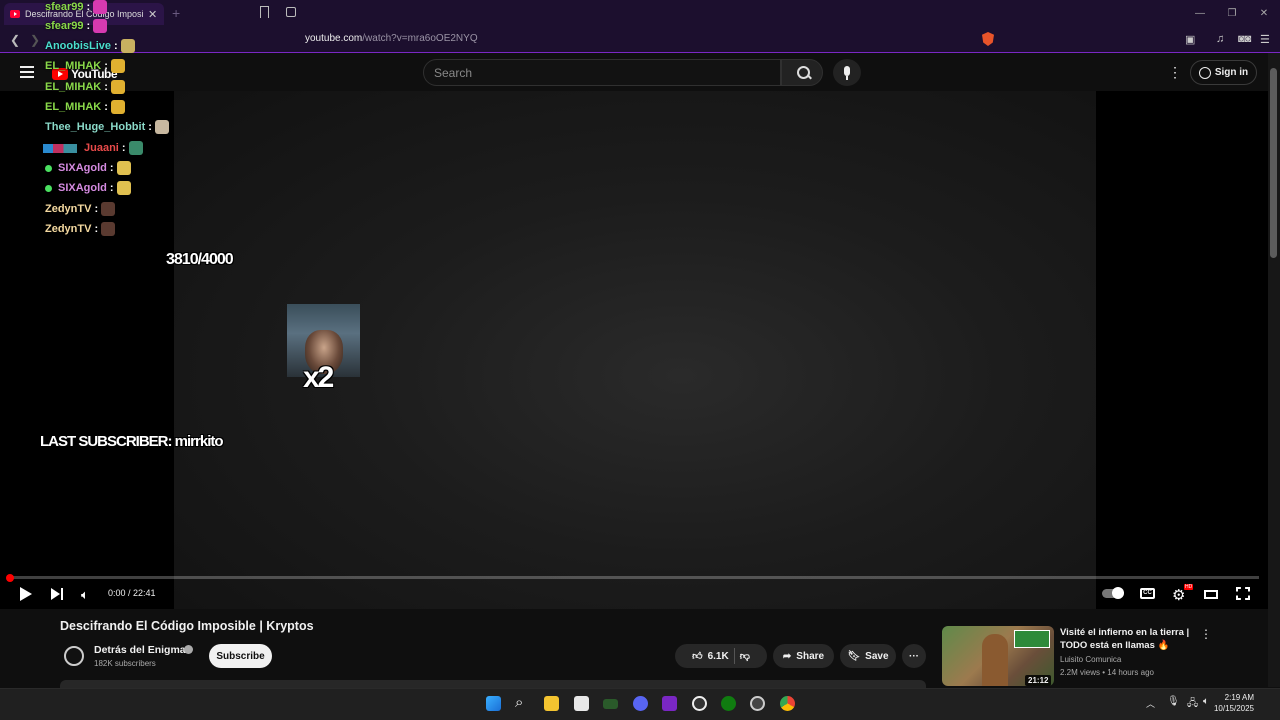  Describe the element at coordinates (787, 703) in the screenshot. I see `chrome-icon` at that location.